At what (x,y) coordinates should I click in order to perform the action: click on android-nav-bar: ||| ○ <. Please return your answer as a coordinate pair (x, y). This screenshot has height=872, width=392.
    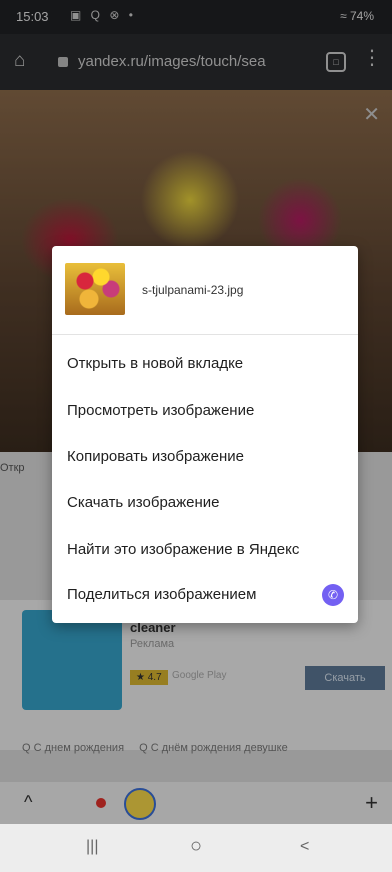
    Looking at the image, I should click on (196, 848).